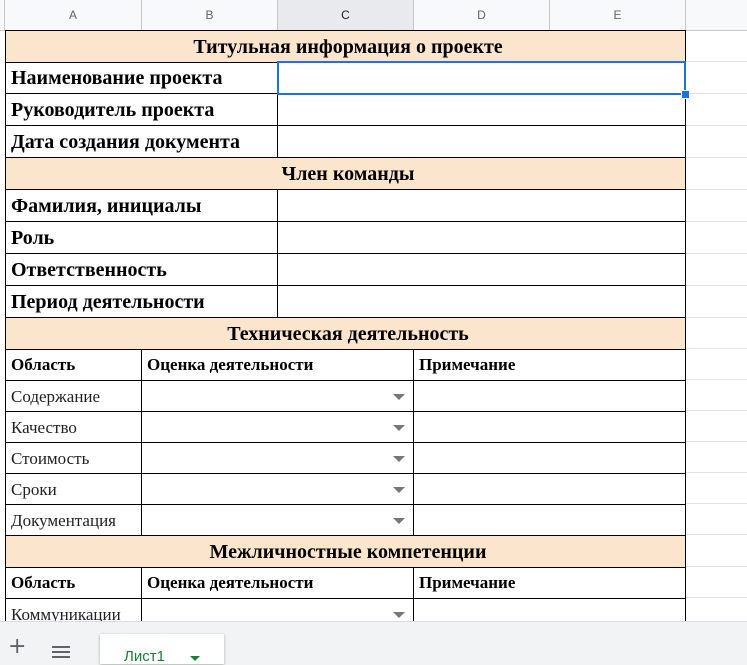 This screenshot has width=747, height=665. What do you see at coordinates (73, 489) in the screenshot?
I see `area-cell: Сроки` at bounding box center [73, 489].